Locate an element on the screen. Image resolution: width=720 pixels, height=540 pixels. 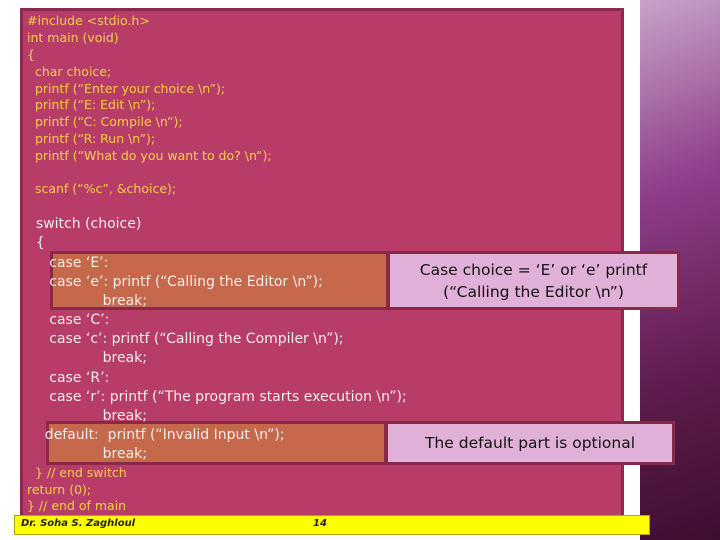
code-line: printf (“What do you want to do? \n“); is located at coordinates (149, 155).